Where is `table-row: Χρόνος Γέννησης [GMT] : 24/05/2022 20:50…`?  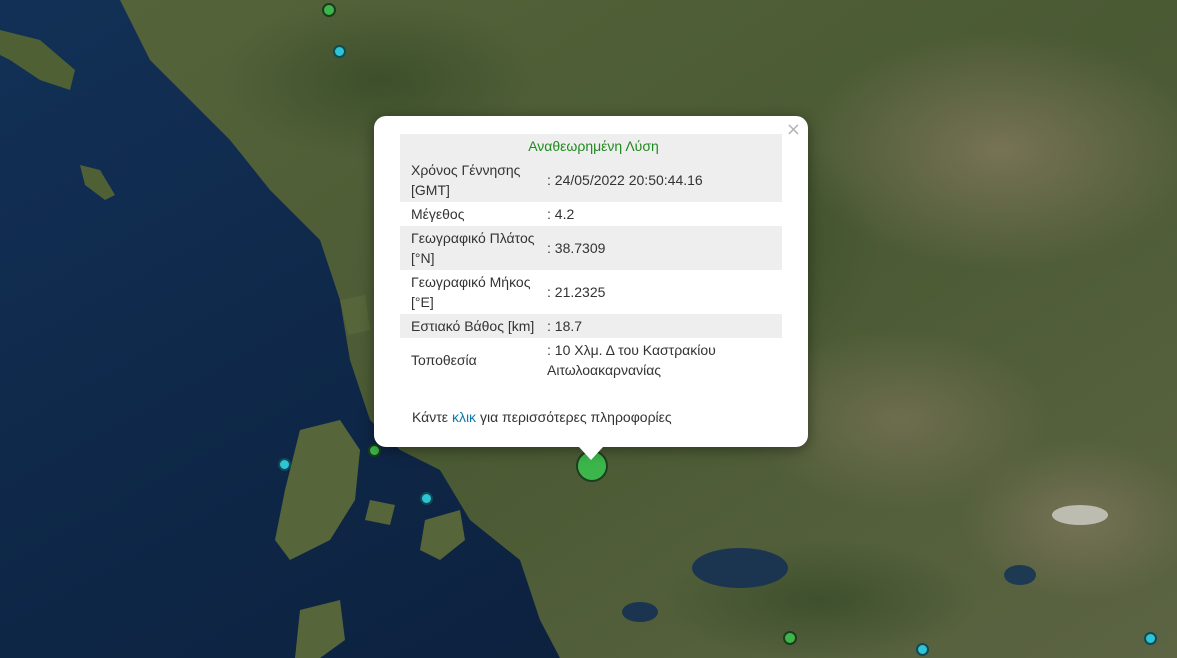 table-row: Χρόνος Γέννησης [GMT] : 24/05/2022 20:50… is located at coordinates (591, 180).